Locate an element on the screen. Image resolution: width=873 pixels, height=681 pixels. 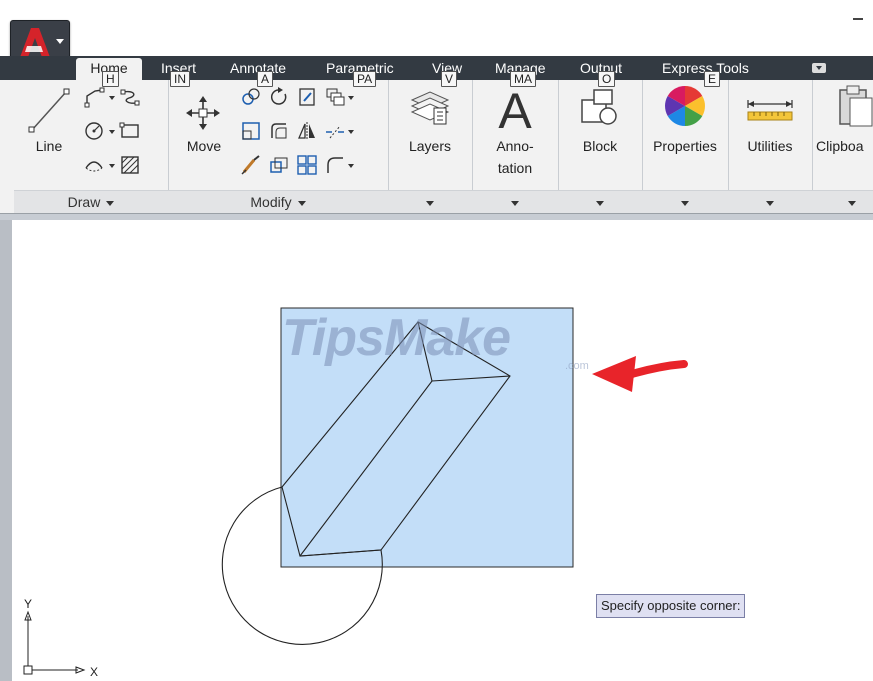
offset-icon is located at coordinates (279, 165).